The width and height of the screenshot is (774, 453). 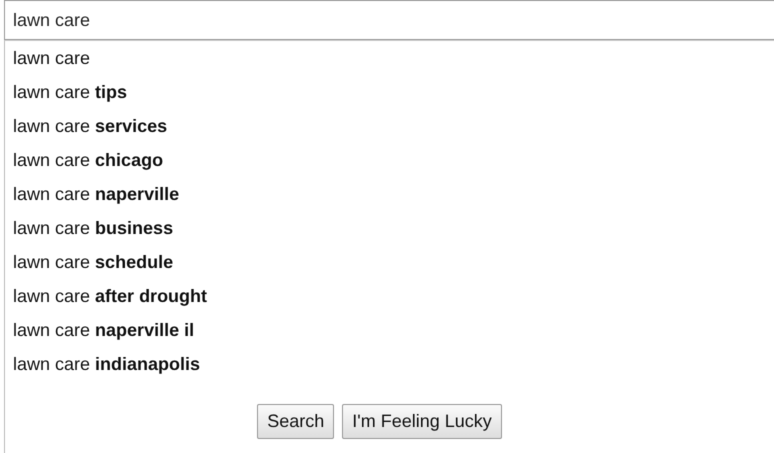 What do you see at coordinates (295, 421) in the screenshot?
I see `search-button: Search` at bounding box center [295, 421].